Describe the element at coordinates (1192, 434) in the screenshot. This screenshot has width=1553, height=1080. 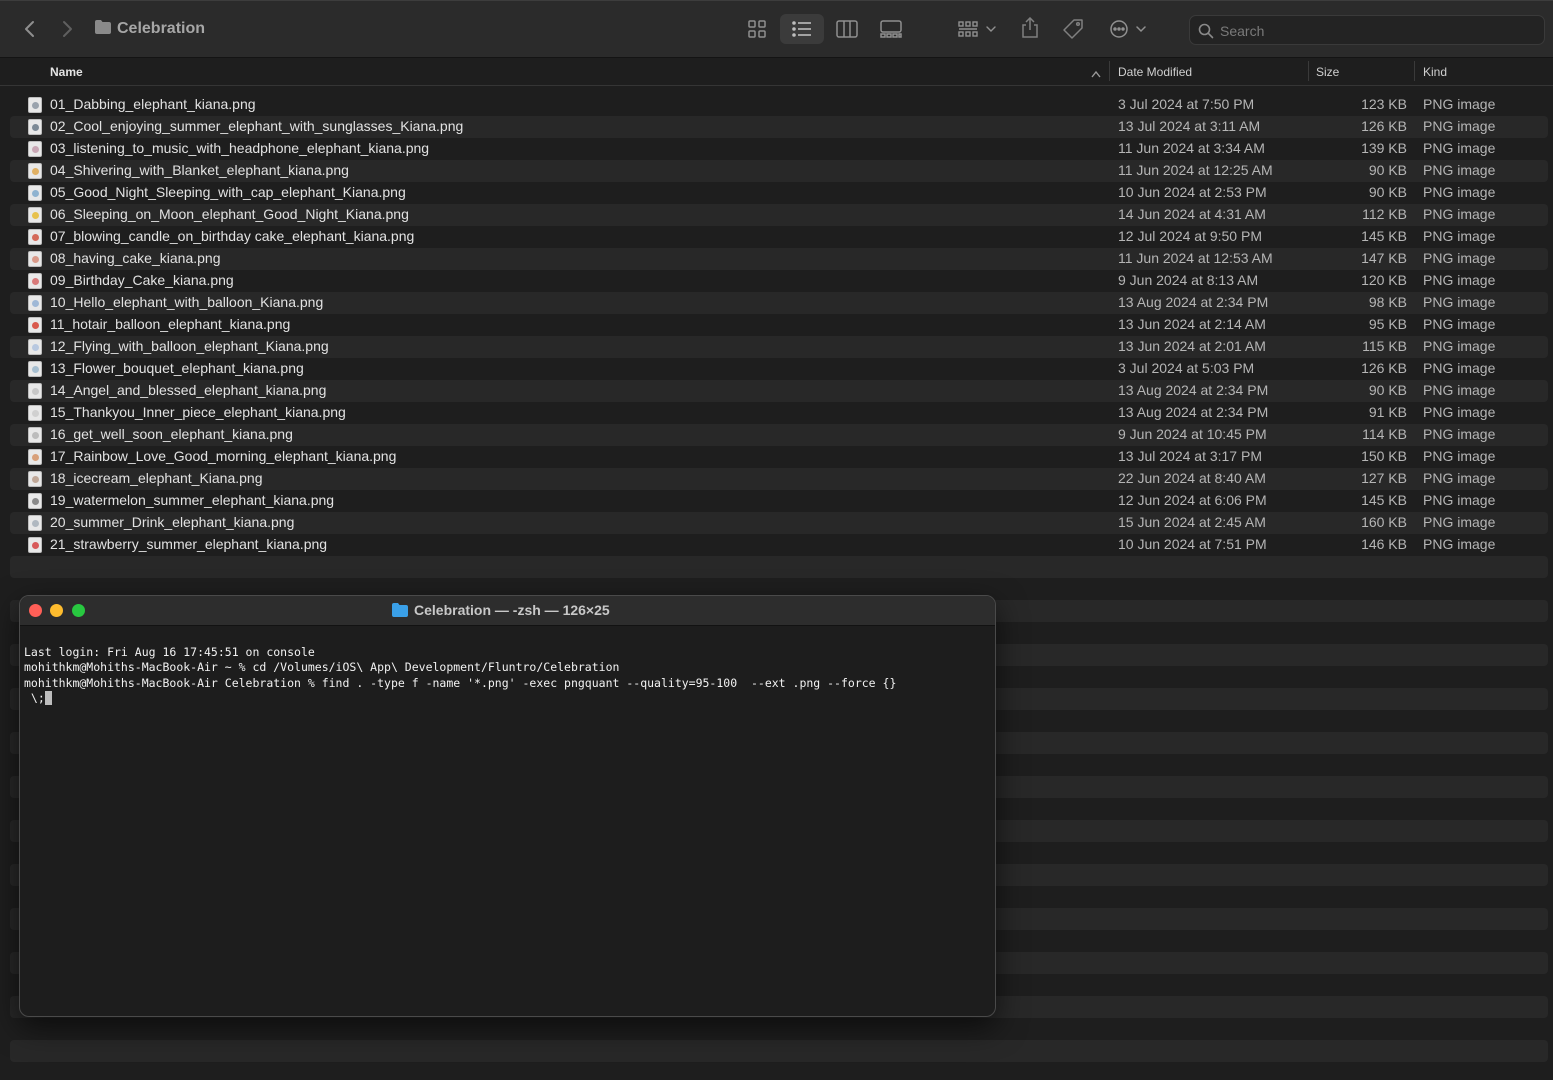
I see `file-date: 9 Jun 2024 at 10:45 PM` at that location.